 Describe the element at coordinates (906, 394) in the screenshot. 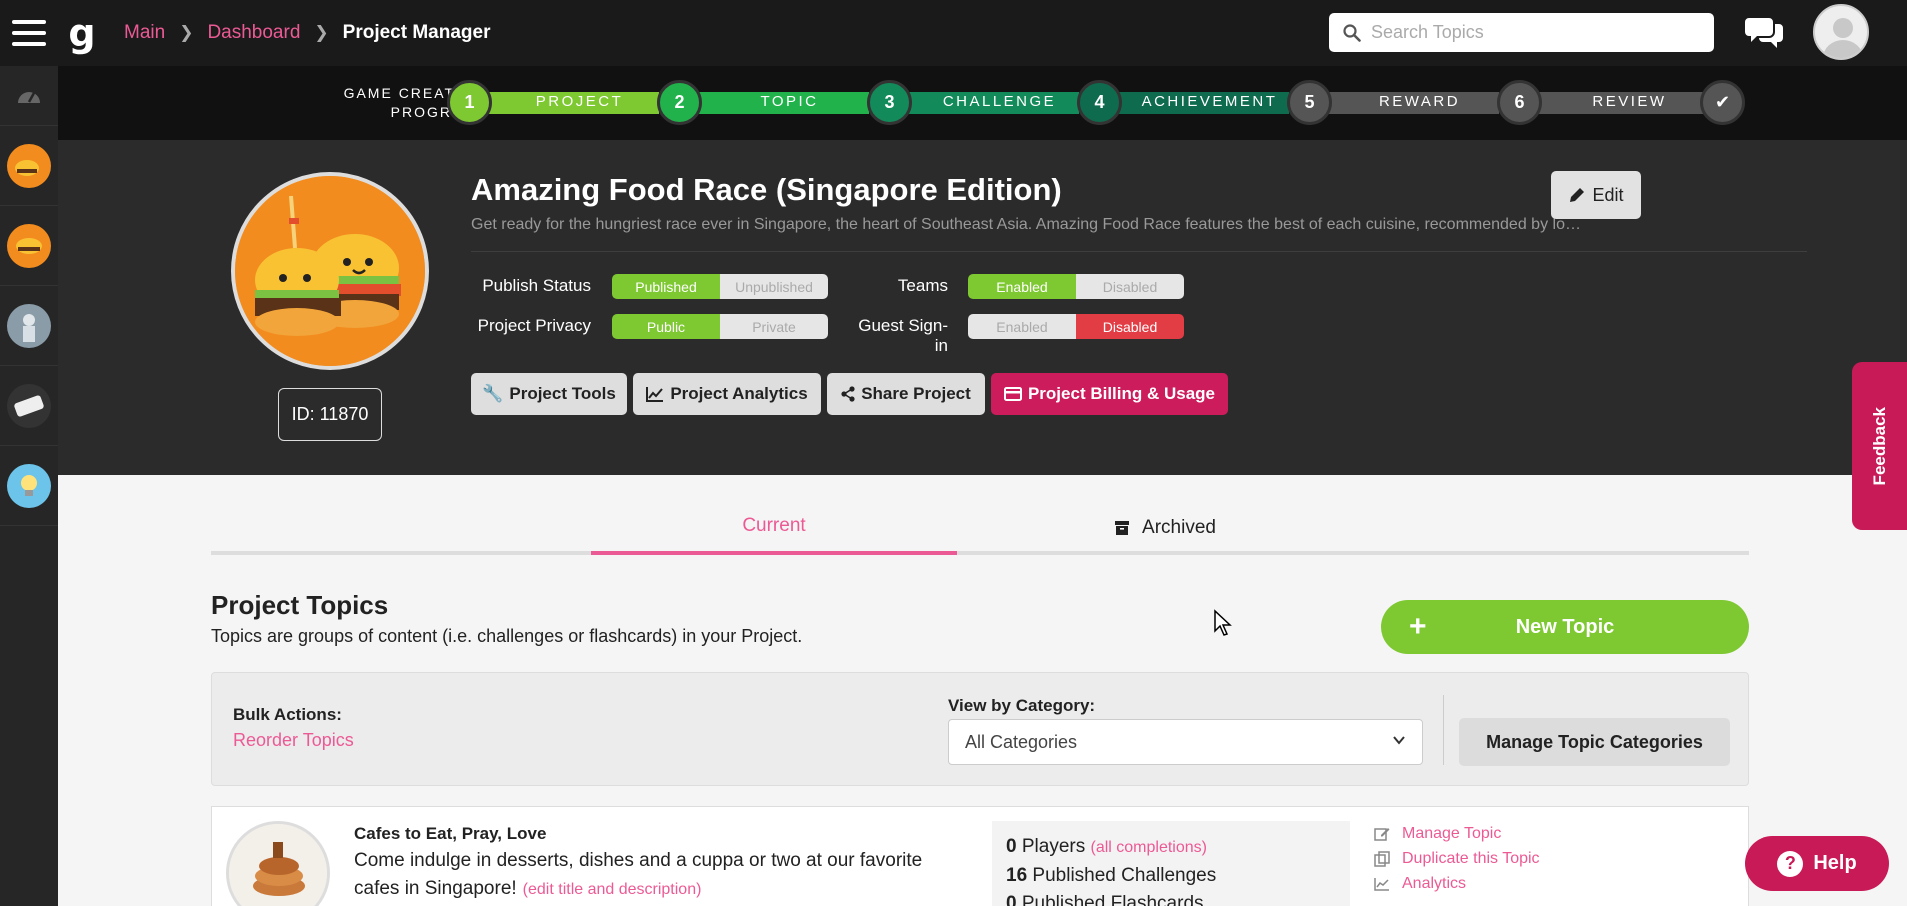

I see `share-project-button: Share Project` at that location.